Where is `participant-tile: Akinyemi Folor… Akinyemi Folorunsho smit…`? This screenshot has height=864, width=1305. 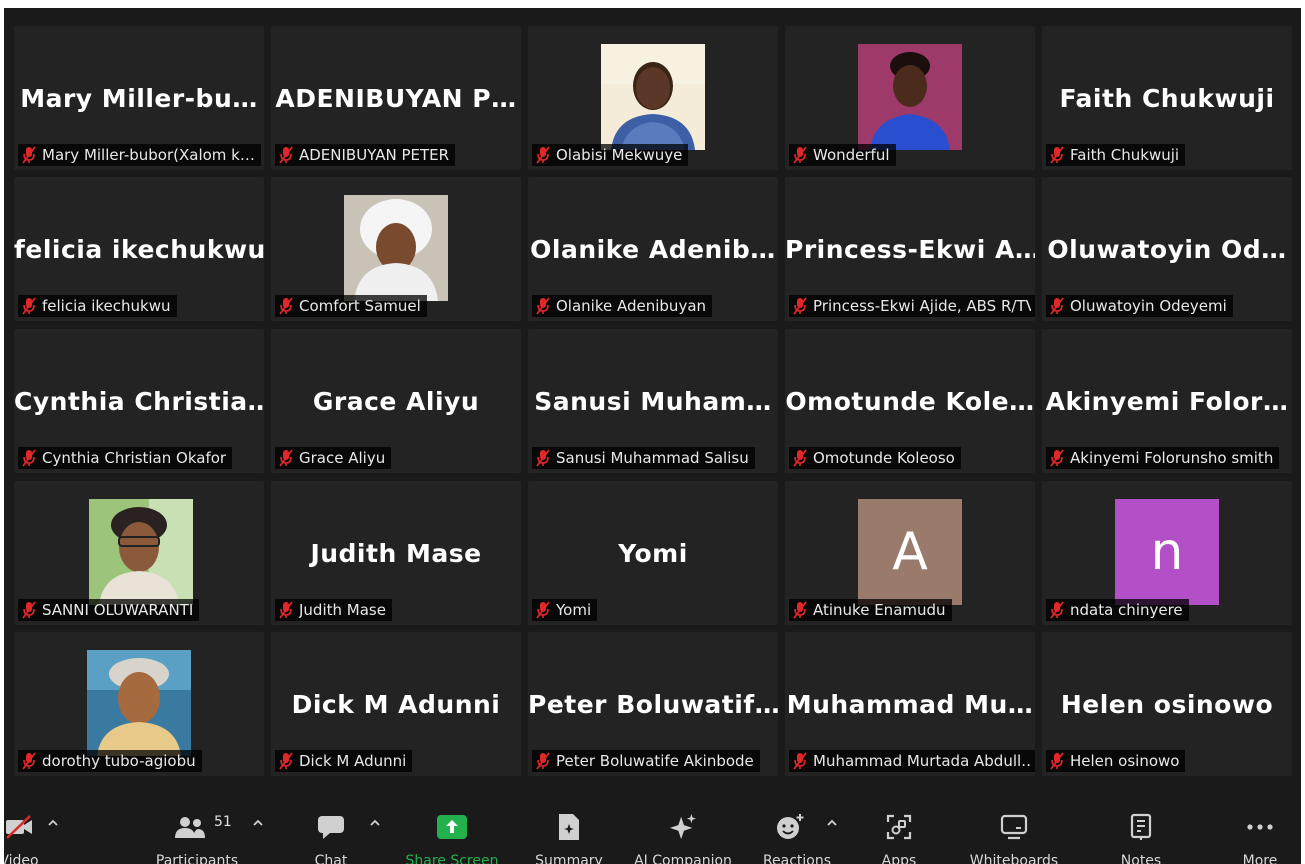
participant-tile: Akinyemi Folor… Akinyemi Folorunsho smit… is located at coordinates (1167, 401).